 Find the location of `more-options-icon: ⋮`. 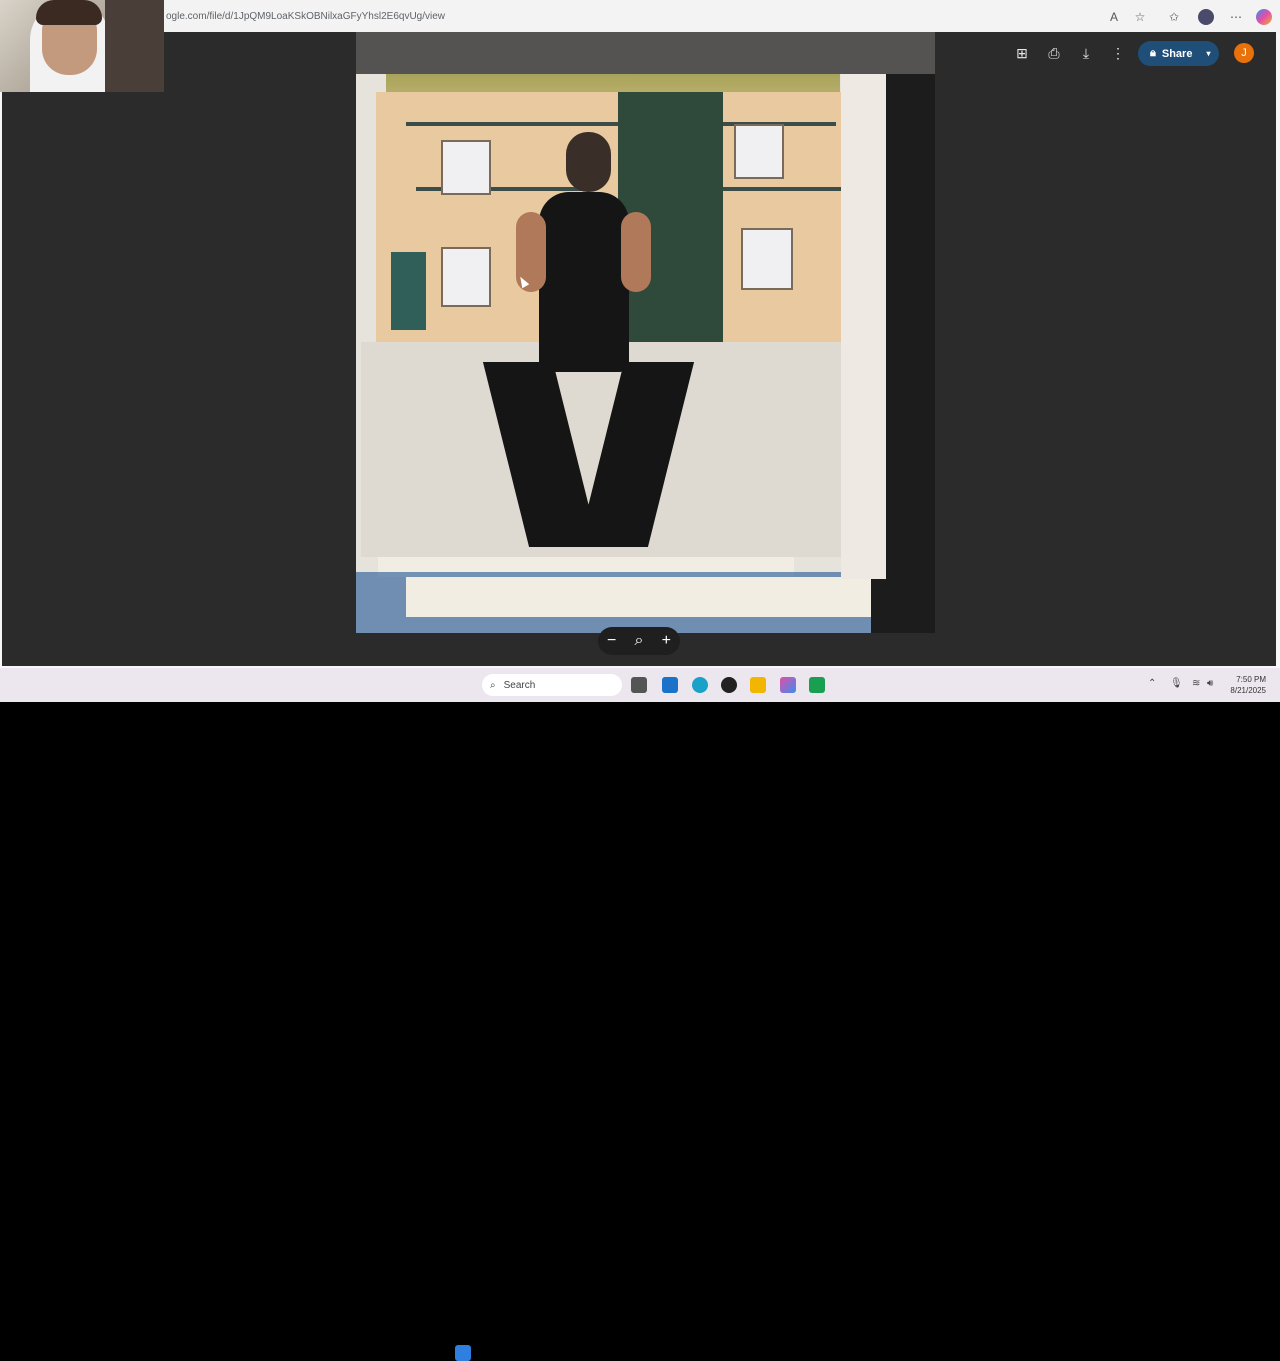

more-options-icon: ⋮ is located at coordinates (1118, 53).